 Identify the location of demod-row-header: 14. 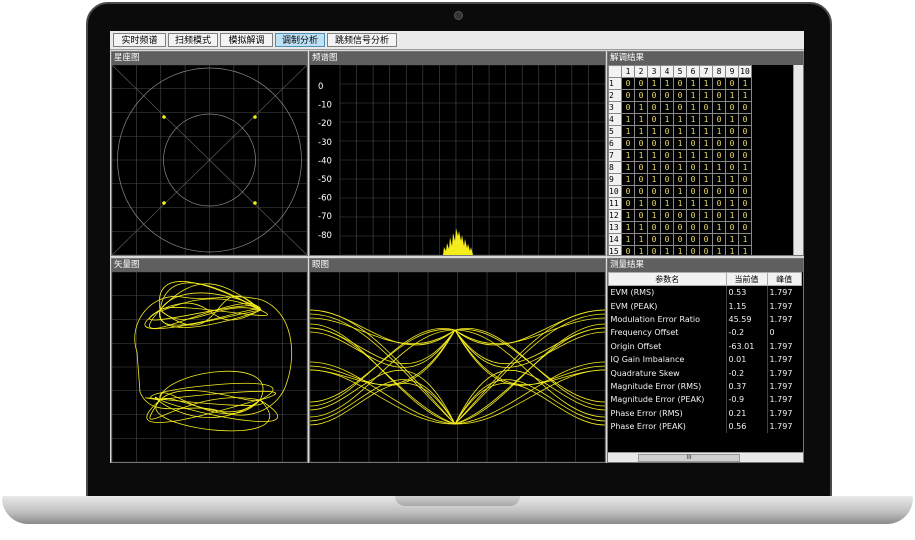
(615, 239).